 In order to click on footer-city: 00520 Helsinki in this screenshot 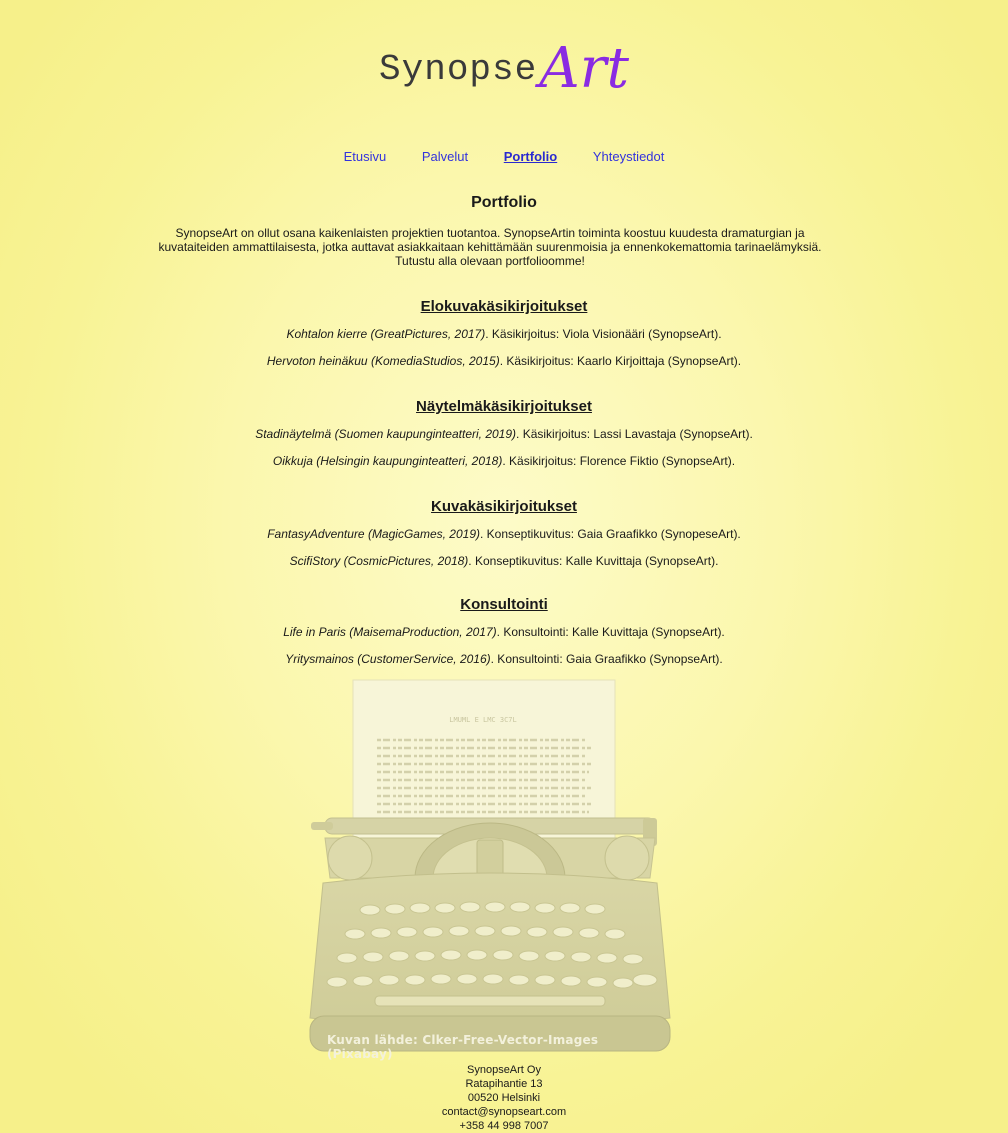, I will do `click(504, 1098)`.